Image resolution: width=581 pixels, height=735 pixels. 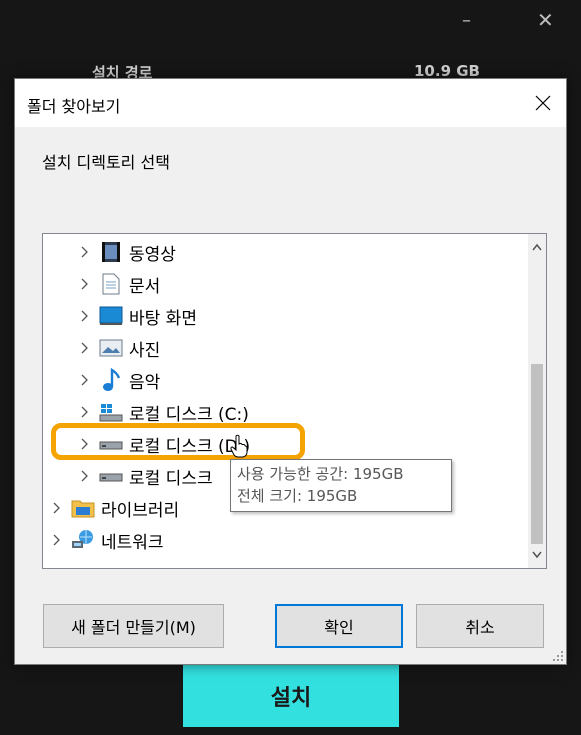 What do you see at coordinates (111, 412) in the screenshot?
I see `windows-drive-icon` at bounding box center [111, 412].